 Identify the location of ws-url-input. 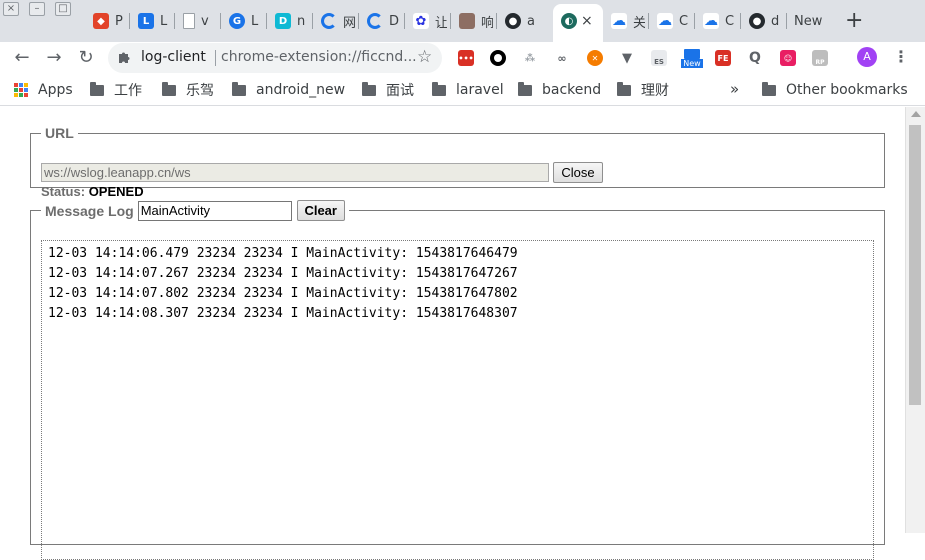
(295, 172).